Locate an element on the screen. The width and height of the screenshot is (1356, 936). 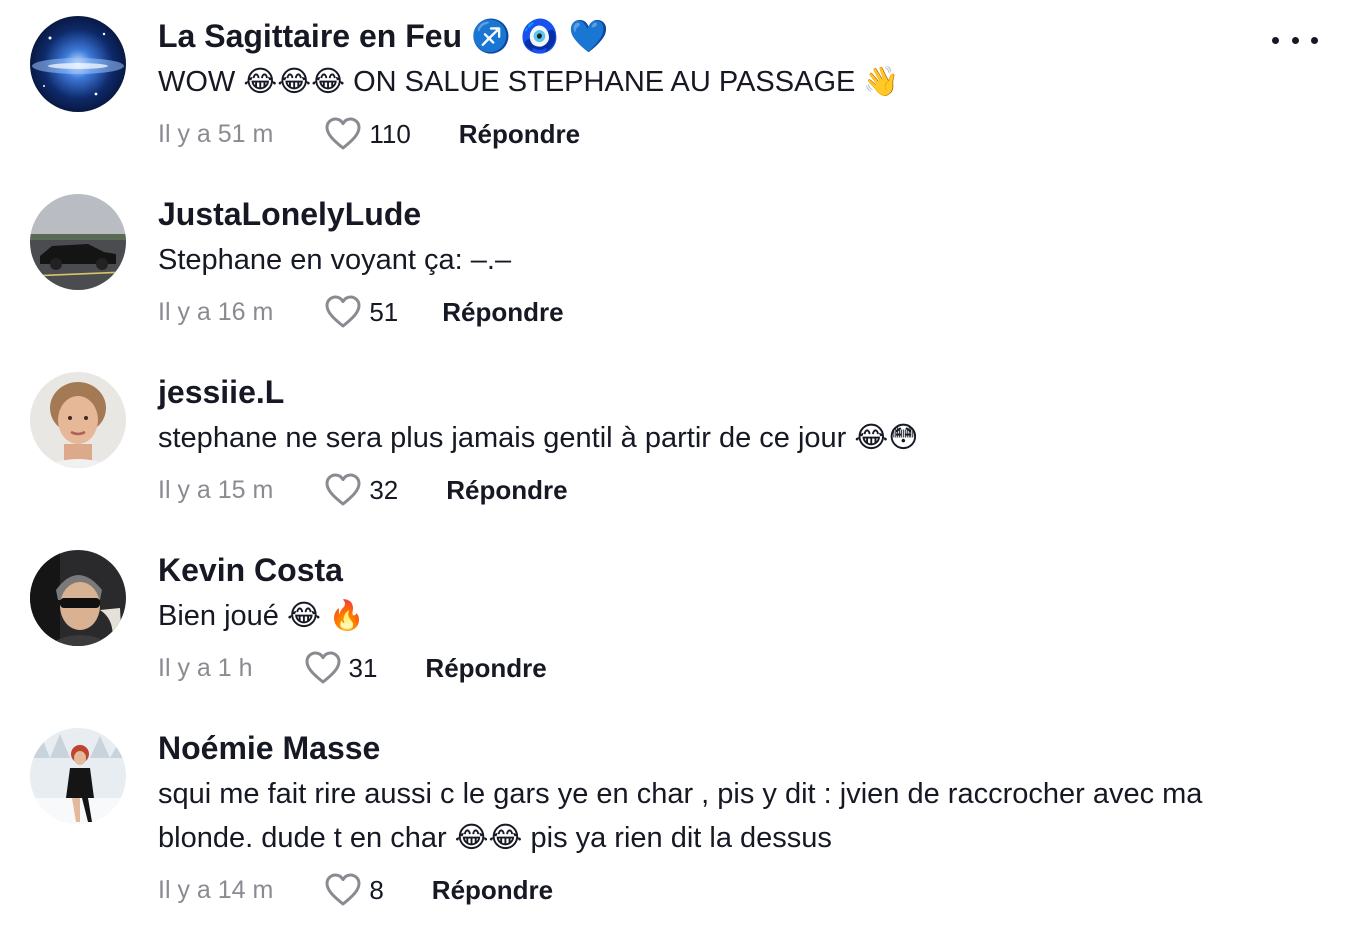
comment-text: Bien joué 😂 🔥 is located at coordinates (262, 616).